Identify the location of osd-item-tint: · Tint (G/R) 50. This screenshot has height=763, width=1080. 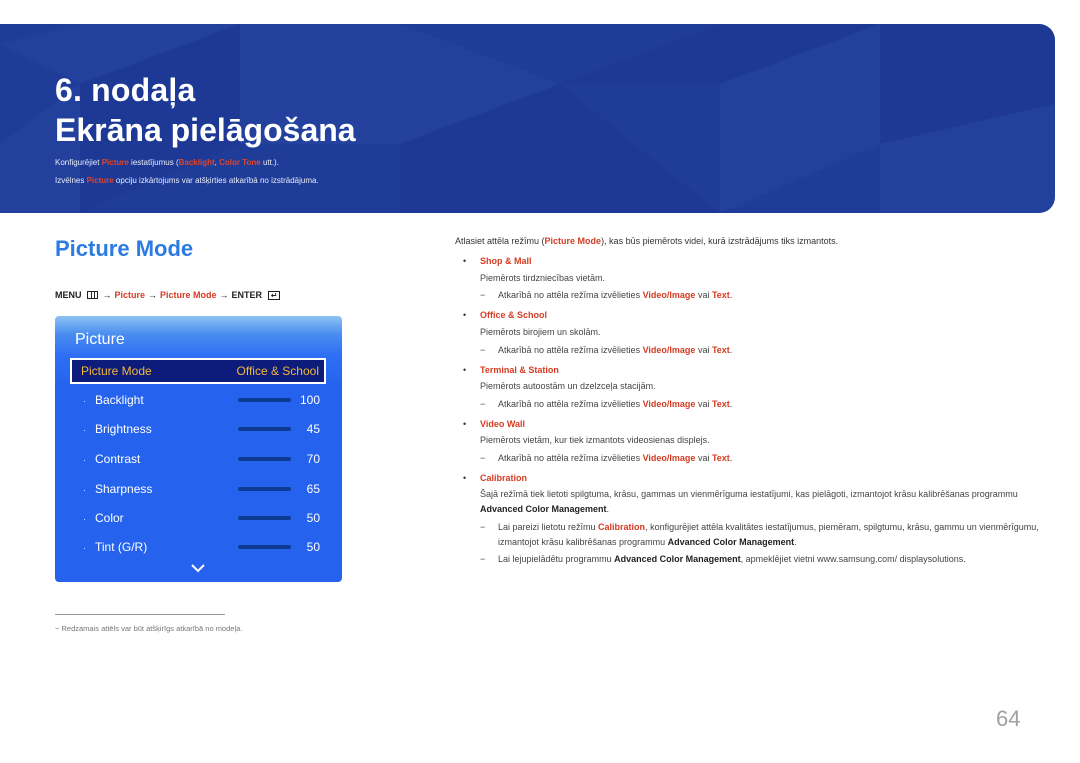
(198, 547).